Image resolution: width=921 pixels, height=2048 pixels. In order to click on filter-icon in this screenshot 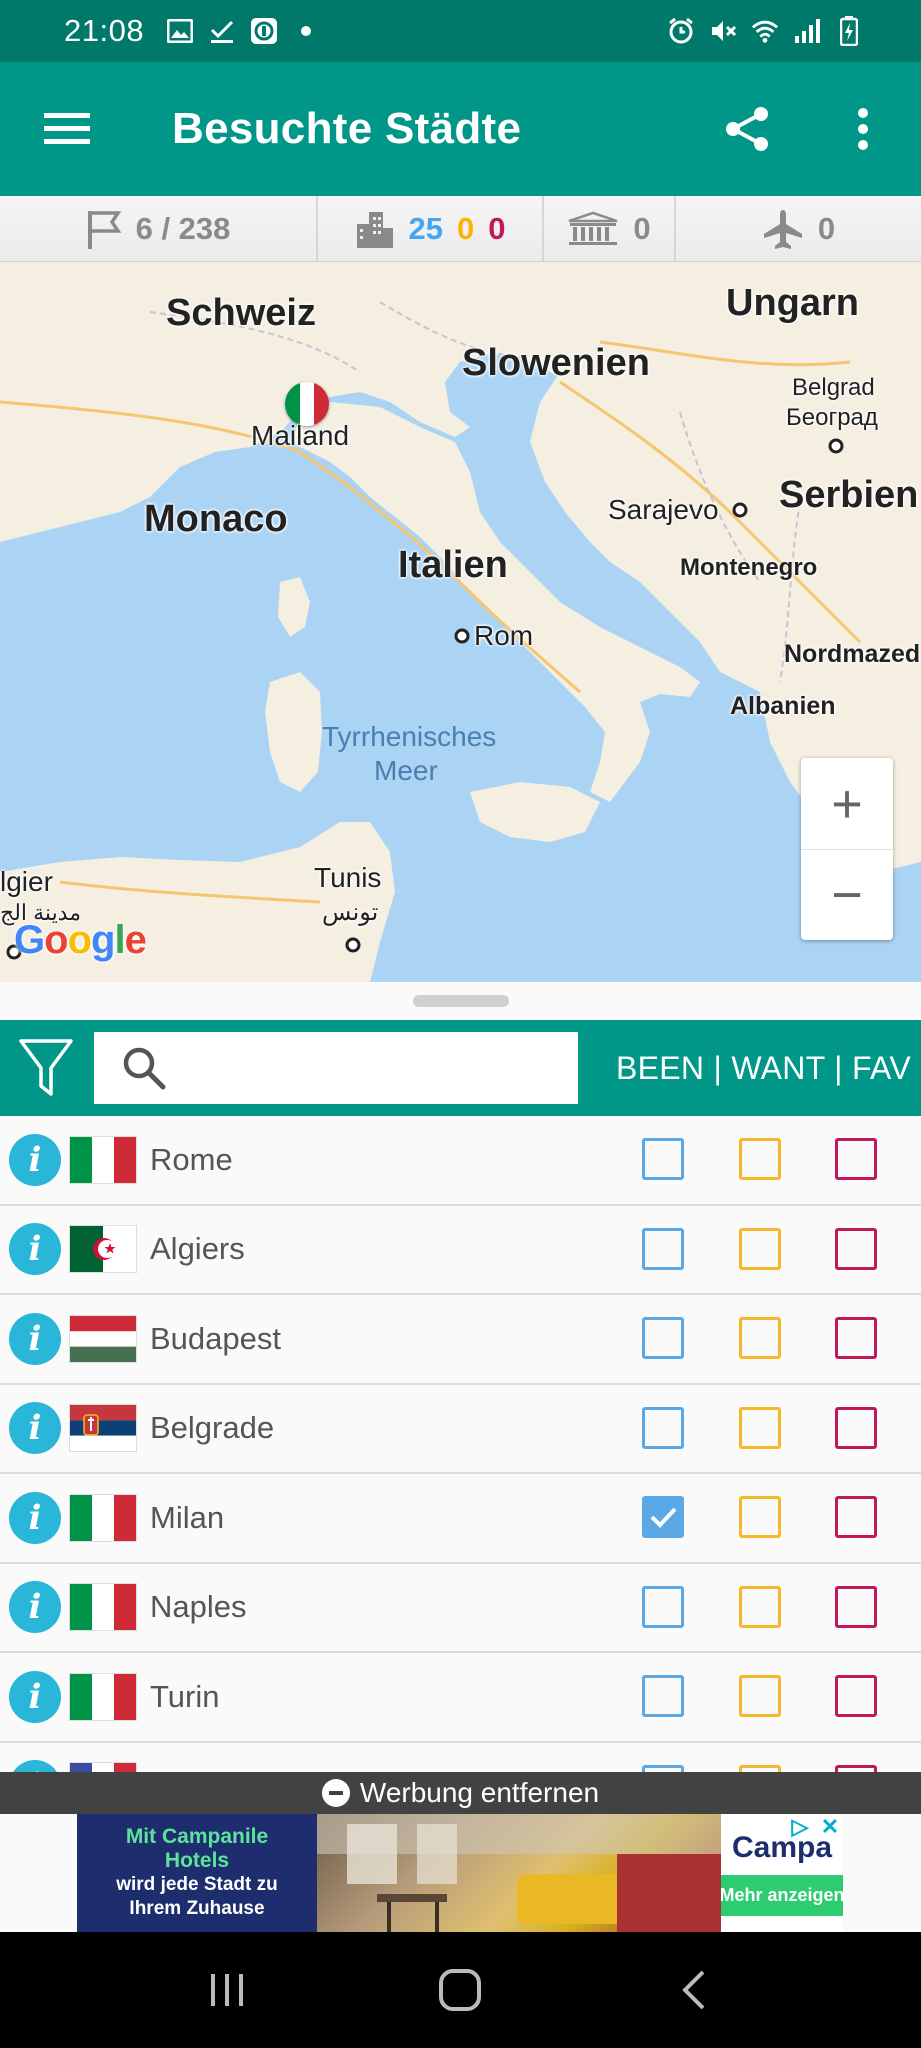, I will do `click(46, 1067)`.